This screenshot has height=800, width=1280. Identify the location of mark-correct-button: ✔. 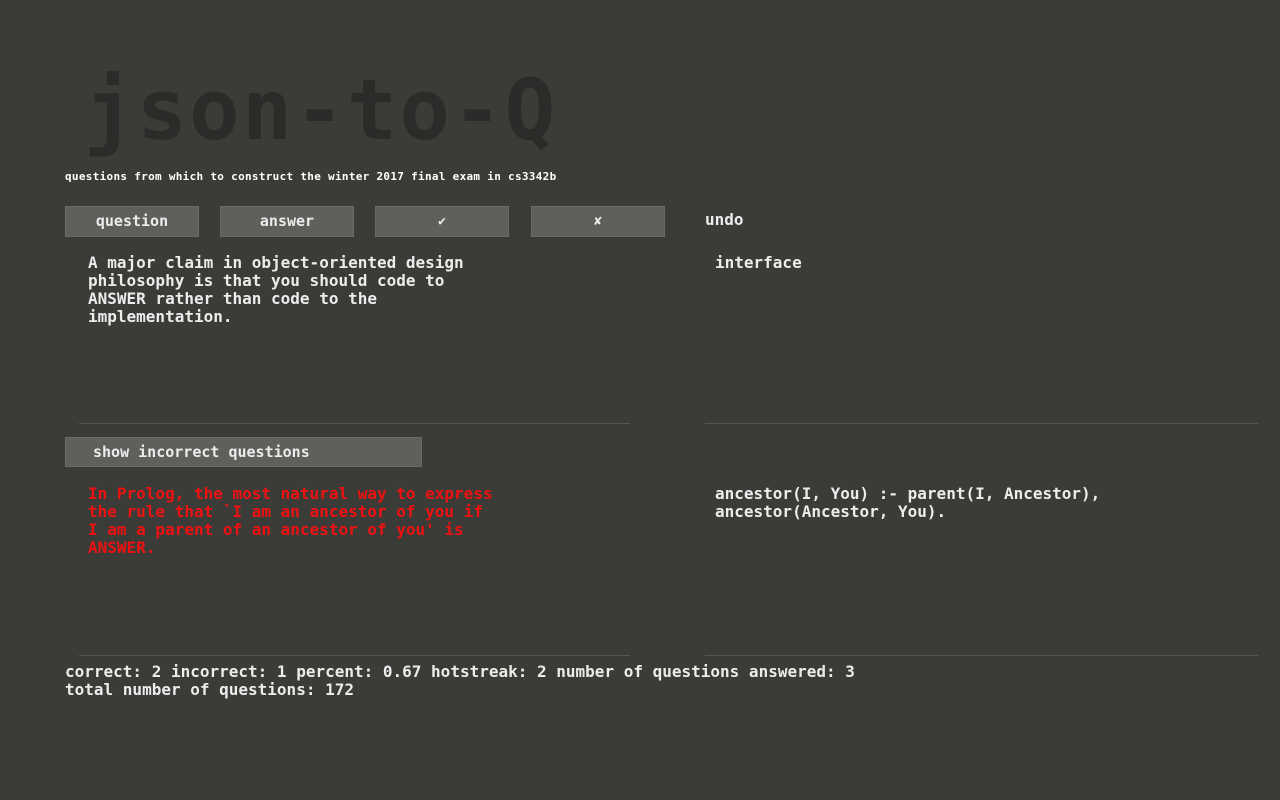
(442, 221).